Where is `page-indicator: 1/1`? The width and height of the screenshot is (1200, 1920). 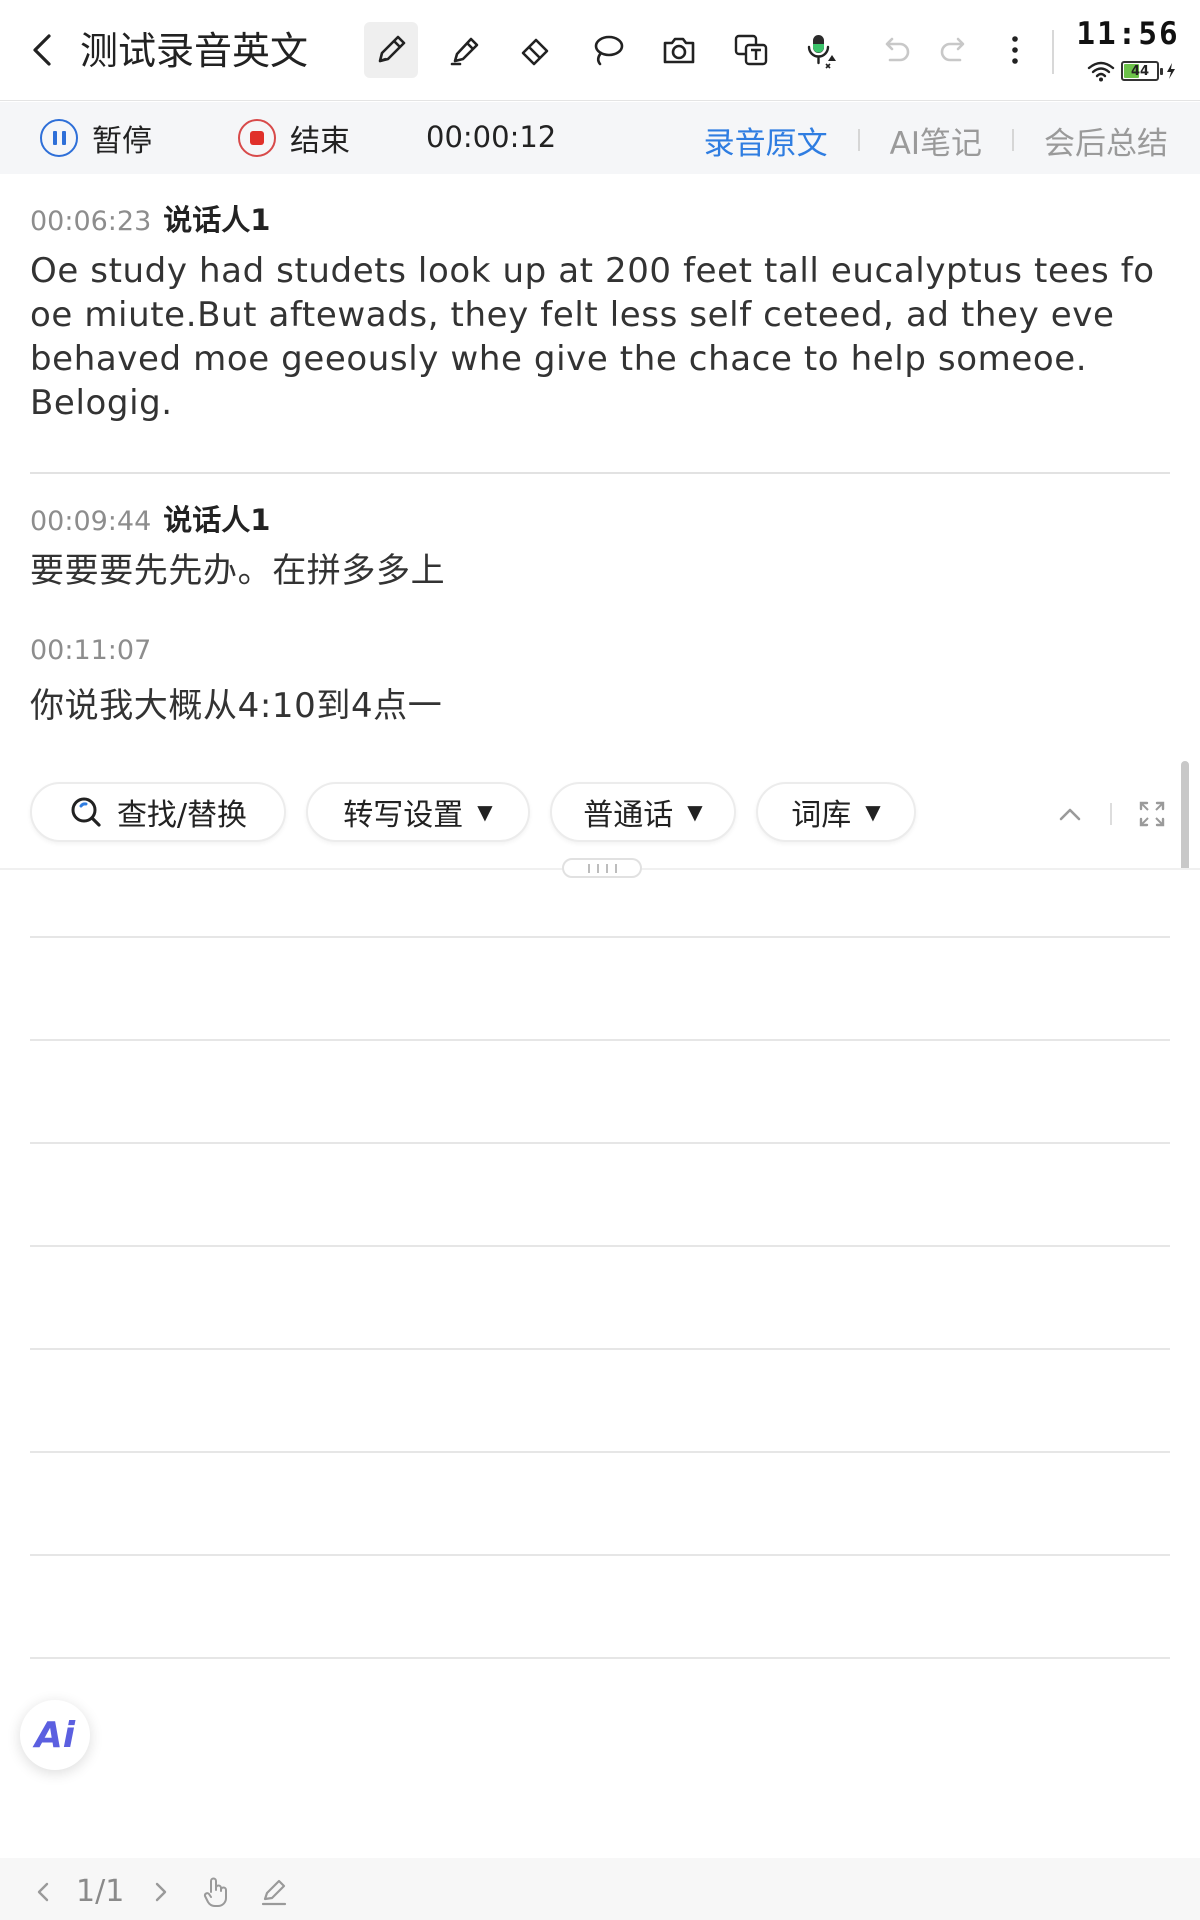
page-indicator: 1/1 is located at coordinates (100, 1891).